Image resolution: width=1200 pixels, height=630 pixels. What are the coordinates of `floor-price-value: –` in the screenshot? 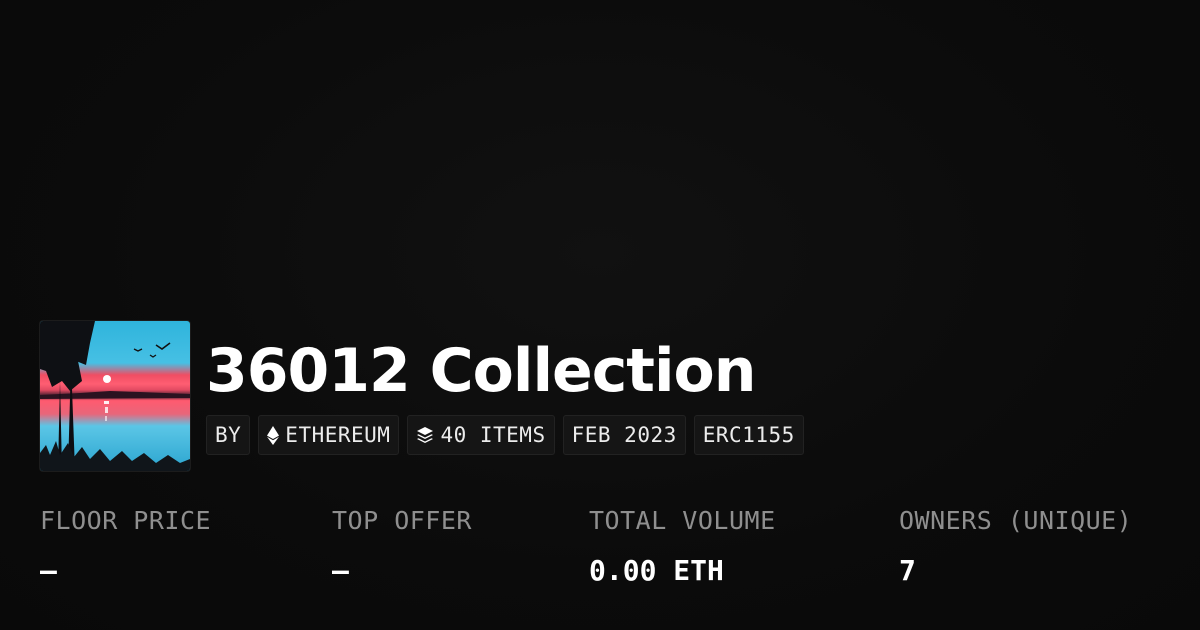 It's located at (48, 570).